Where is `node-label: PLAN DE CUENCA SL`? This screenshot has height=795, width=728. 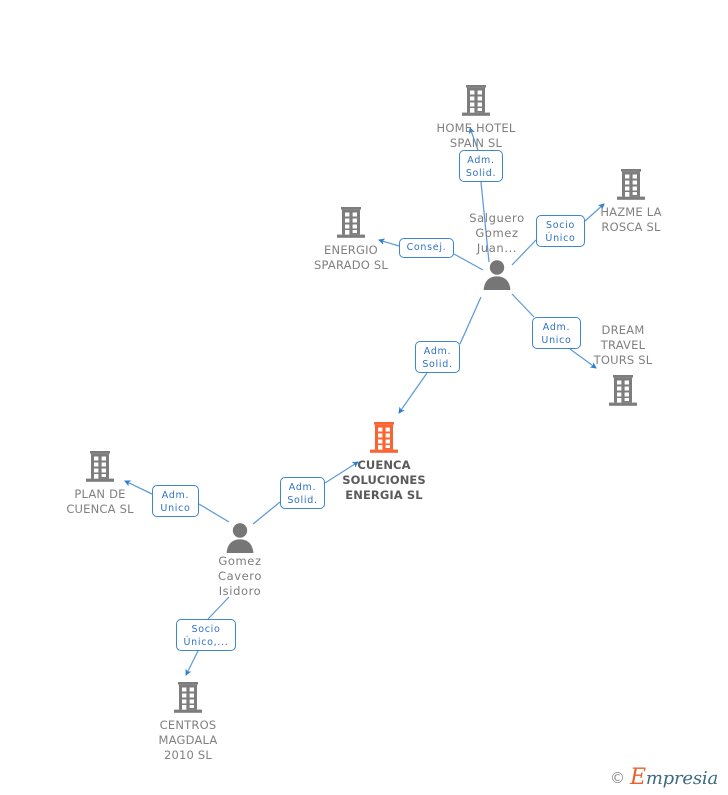
node-label: PLAN DE CUENCA SL is located at coordinates (100, 501).